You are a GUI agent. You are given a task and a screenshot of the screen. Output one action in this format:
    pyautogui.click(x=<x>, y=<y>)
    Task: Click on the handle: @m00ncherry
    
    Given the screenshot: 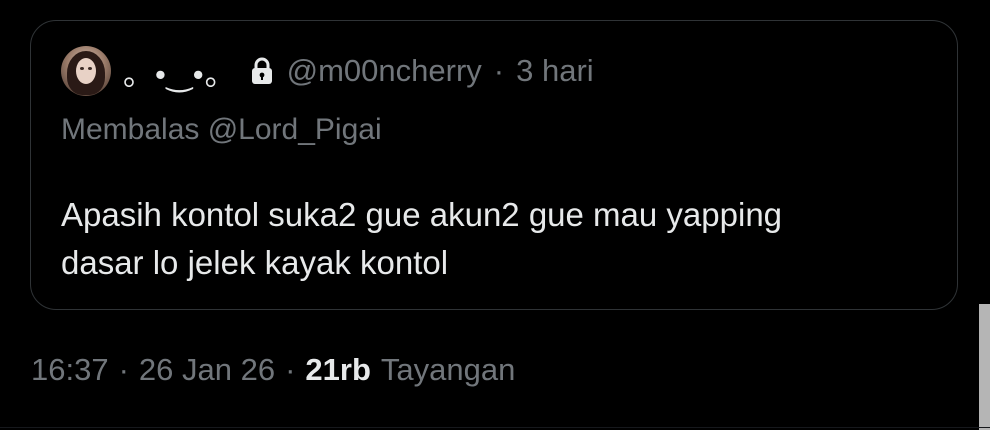 What is the action you would take?
    pyautogui.click(x=384, y=71)
    